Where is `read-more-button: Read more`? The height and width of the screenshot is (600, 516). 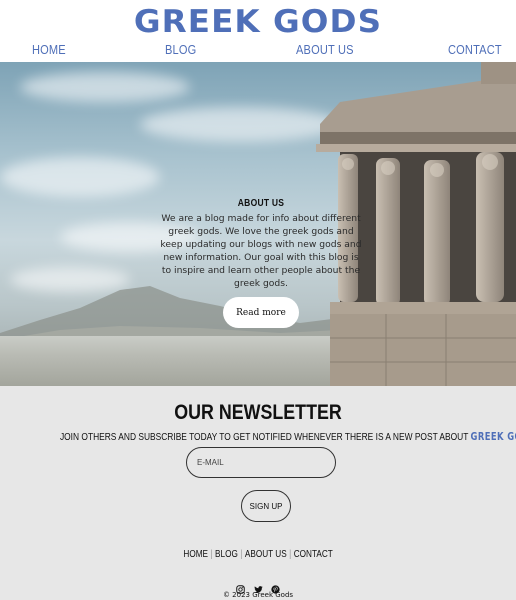
read-more-button: Read more is located at coordinates (261, 312).